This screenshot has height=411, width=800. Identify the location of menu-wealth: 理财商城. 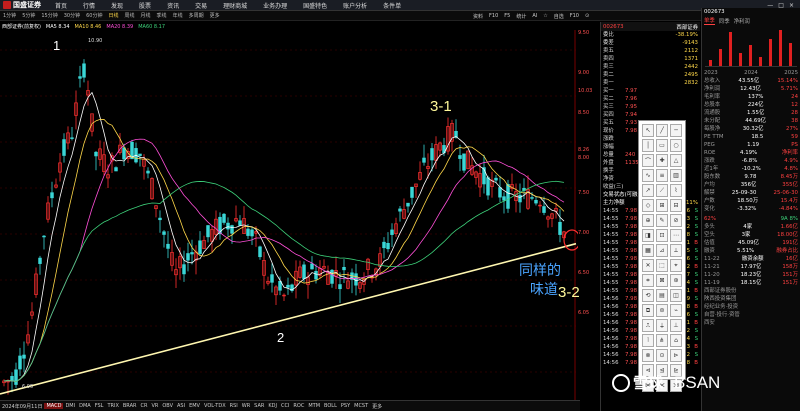
(235, 5).